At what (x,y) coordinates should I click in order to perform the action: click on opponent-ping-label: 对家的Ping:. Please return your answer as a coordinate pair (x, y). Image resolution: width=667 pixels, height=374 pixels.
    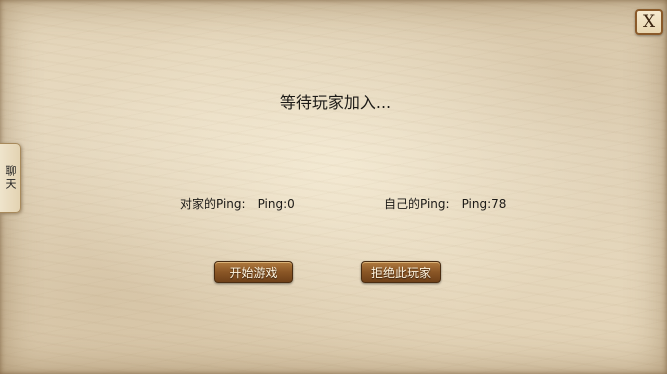
    Looking at the image, I should click on (213, 204).